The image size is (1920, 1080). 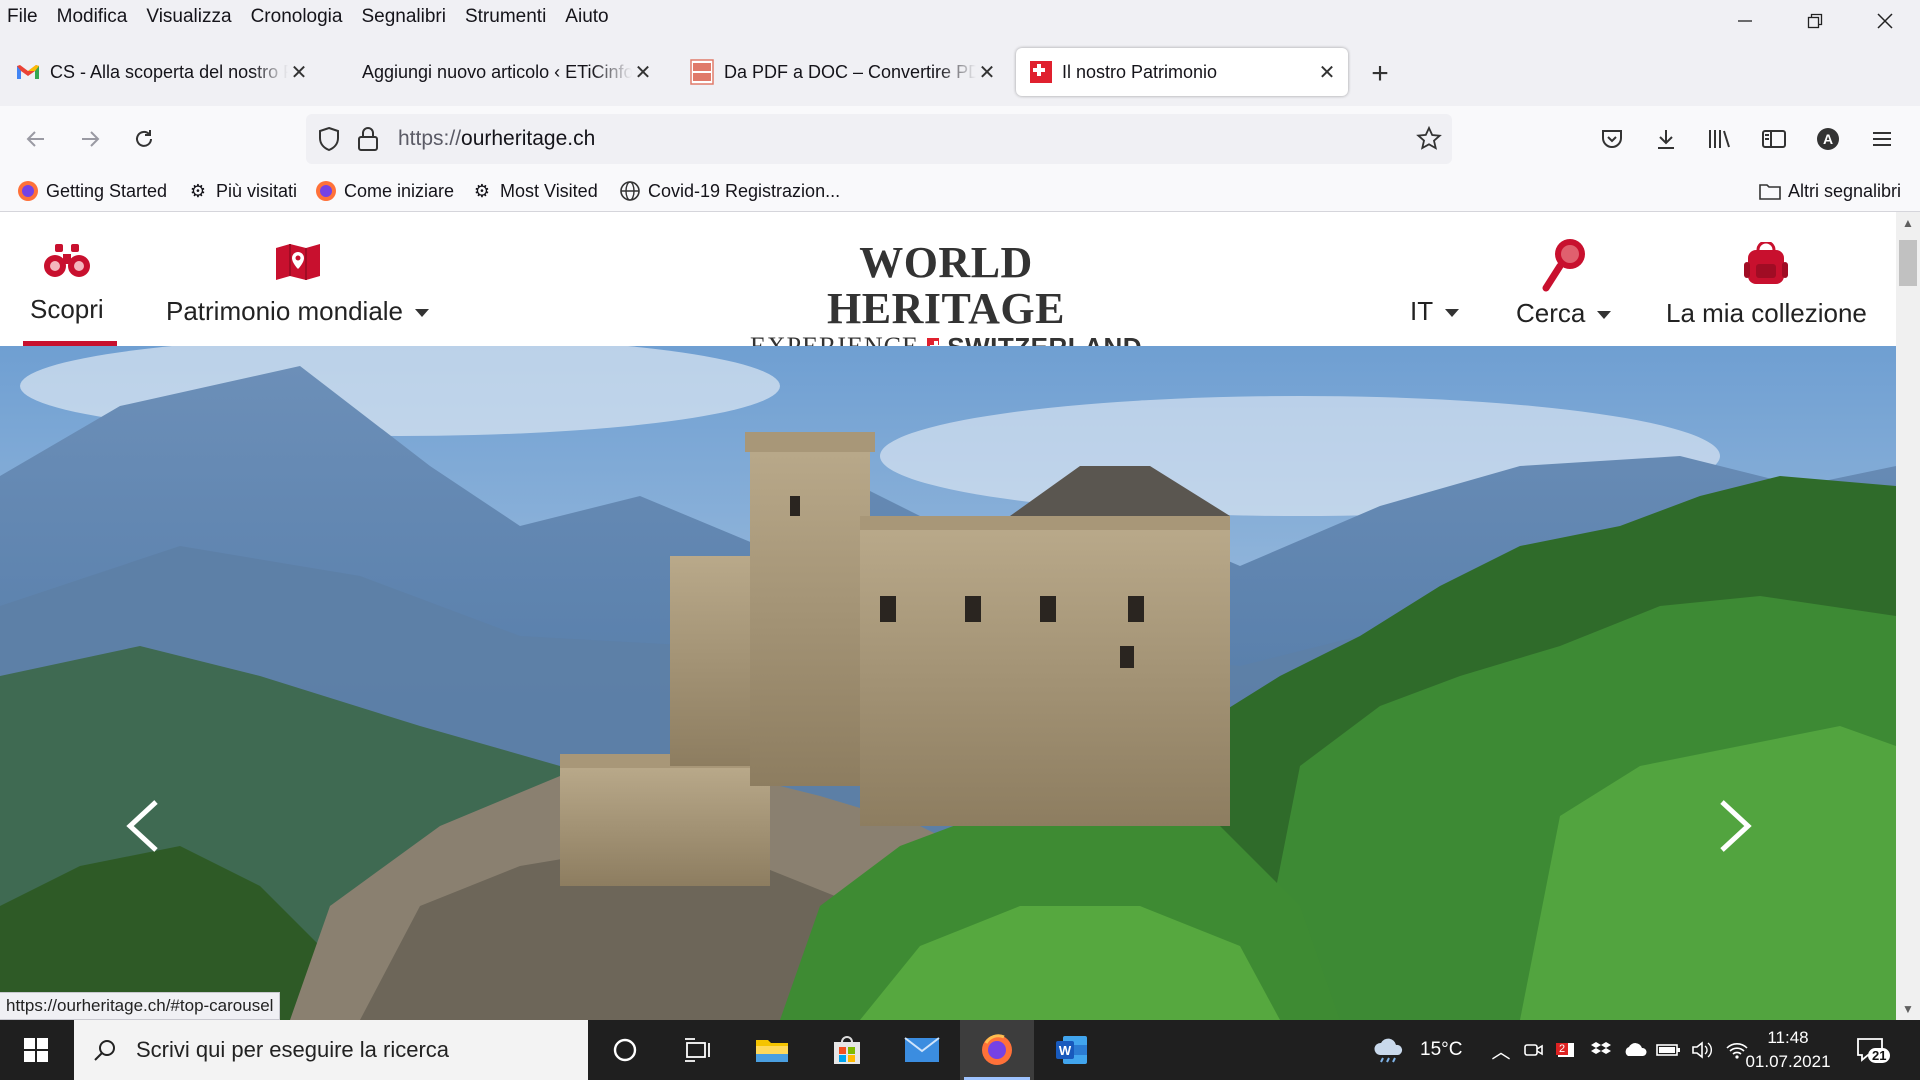 I want to click on task-view-button, so click(x=697, y=1050).